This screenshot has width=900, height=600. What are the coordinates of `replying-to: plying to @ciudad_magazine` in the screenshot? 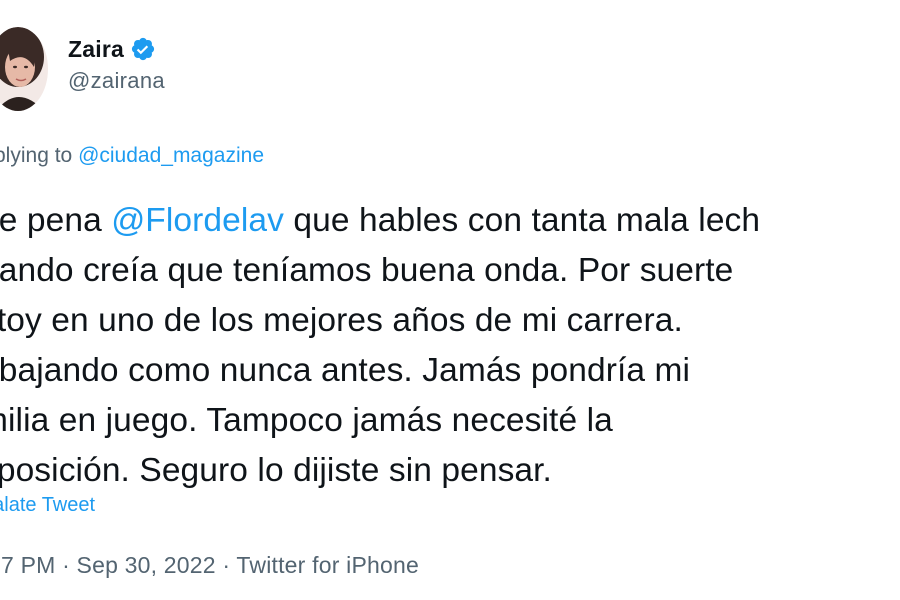 It's located at (132, 156).